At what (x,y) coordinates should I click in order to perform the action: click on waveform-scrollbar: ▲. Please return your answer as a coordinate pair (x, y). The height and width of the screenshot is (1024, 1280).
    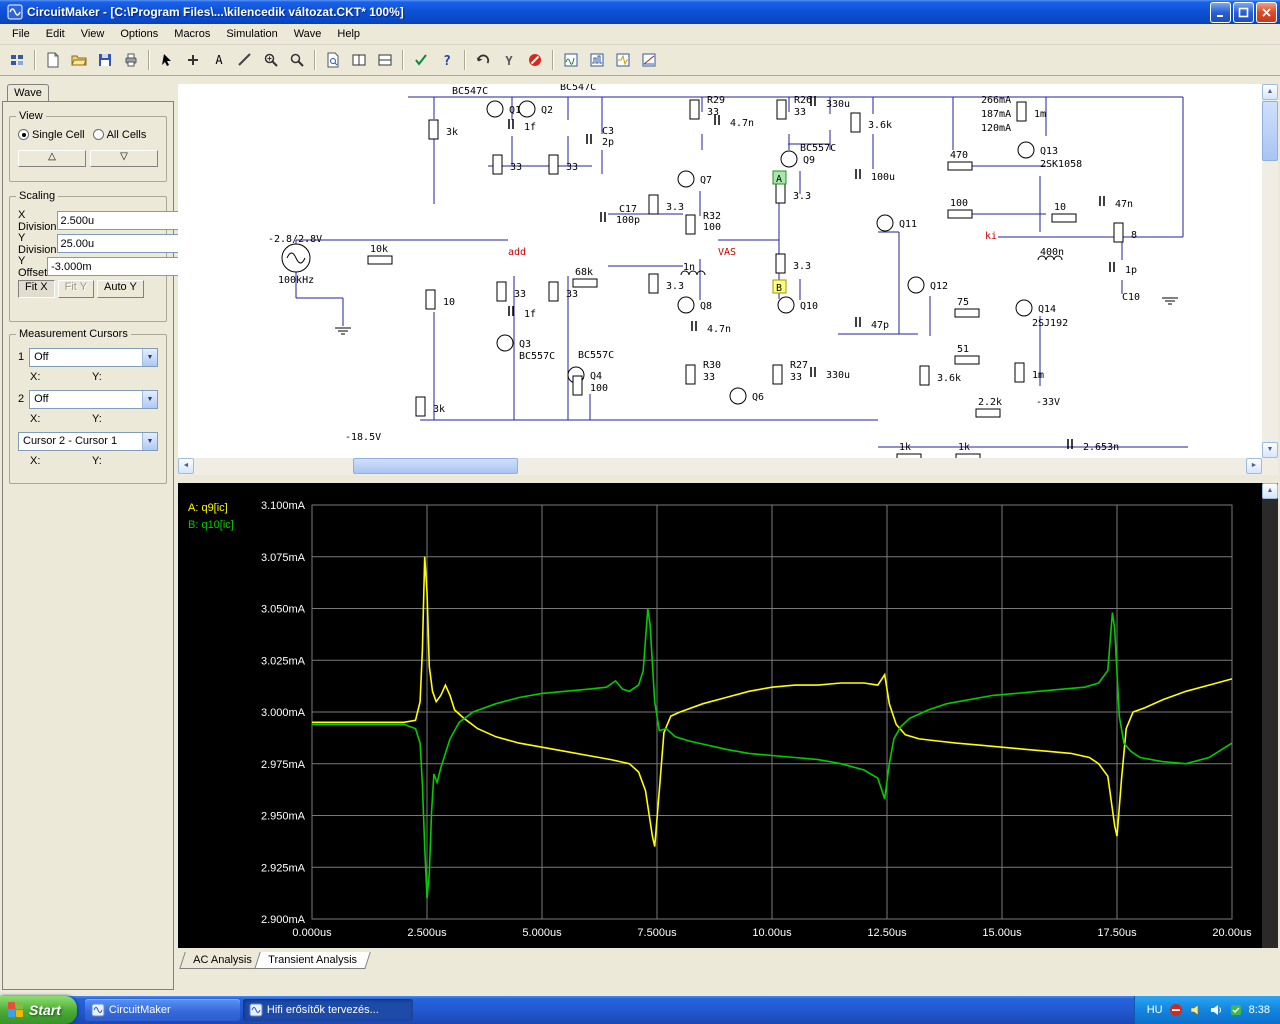
    Looking at the image, I should click on (1270, 715).